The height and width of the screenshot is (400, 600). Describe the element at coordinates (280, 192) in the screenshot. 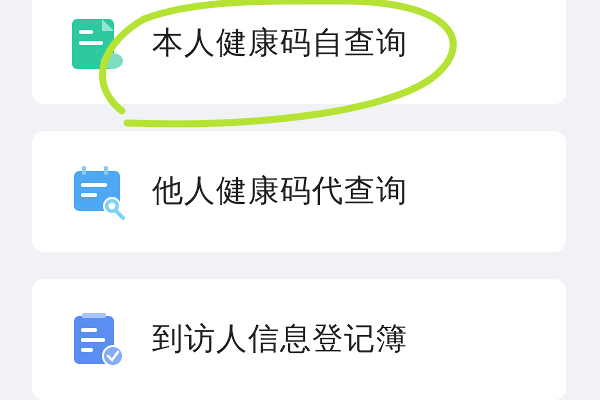

I see `menu-label: 他人健康码代查询` at that location.